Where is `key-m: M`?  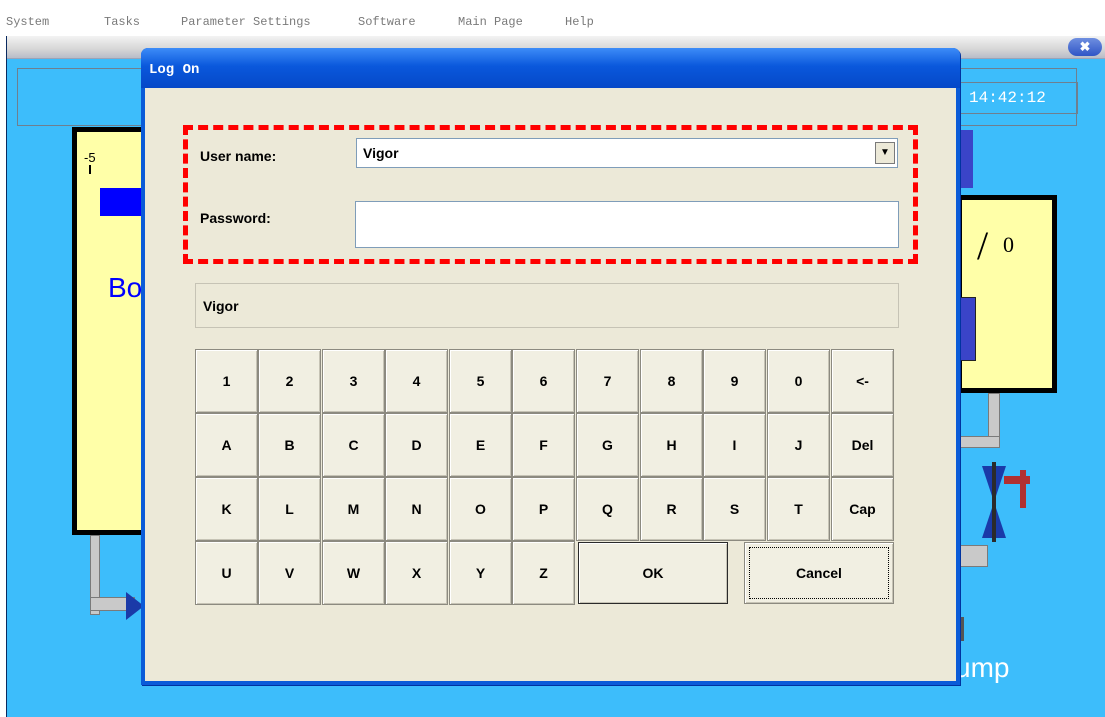
key-m: M is located at coordinates (353, 509).